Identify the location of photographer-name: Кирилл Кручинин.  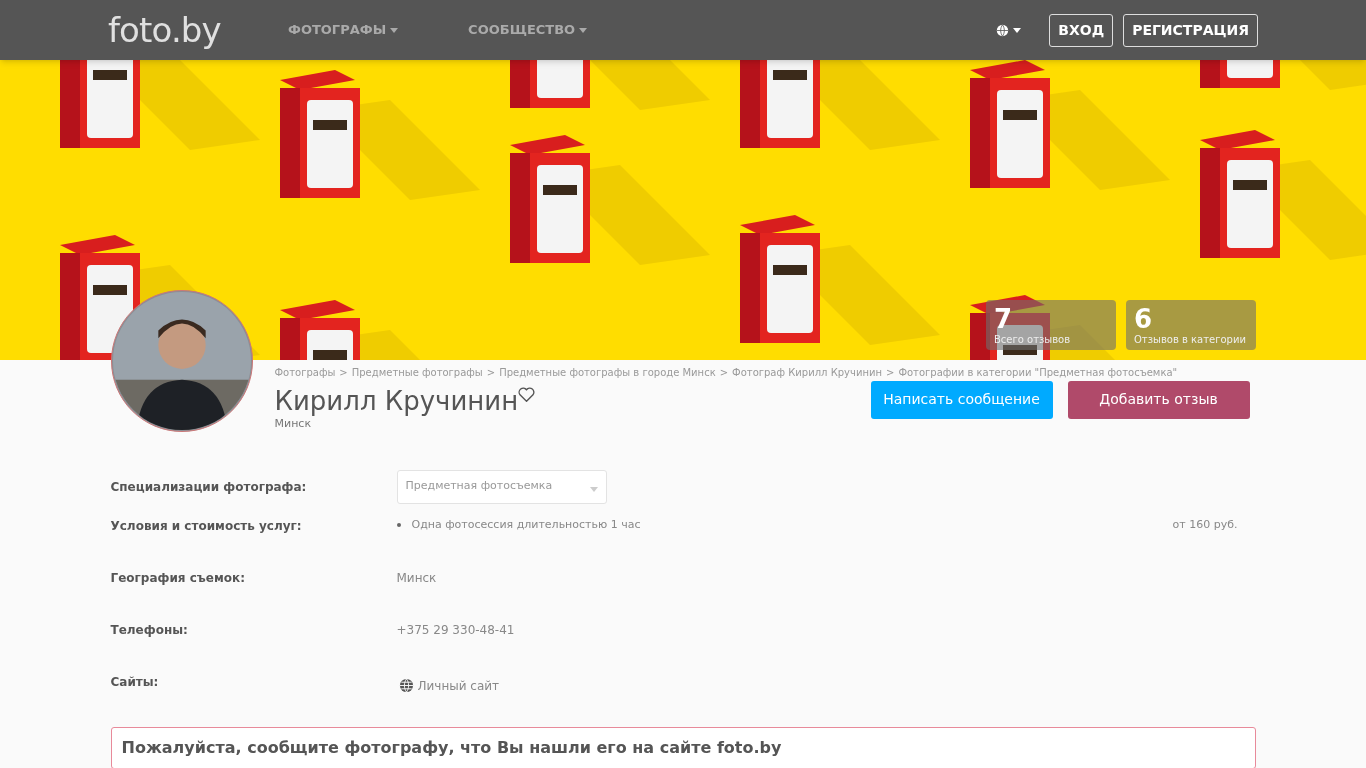
(396, 401).